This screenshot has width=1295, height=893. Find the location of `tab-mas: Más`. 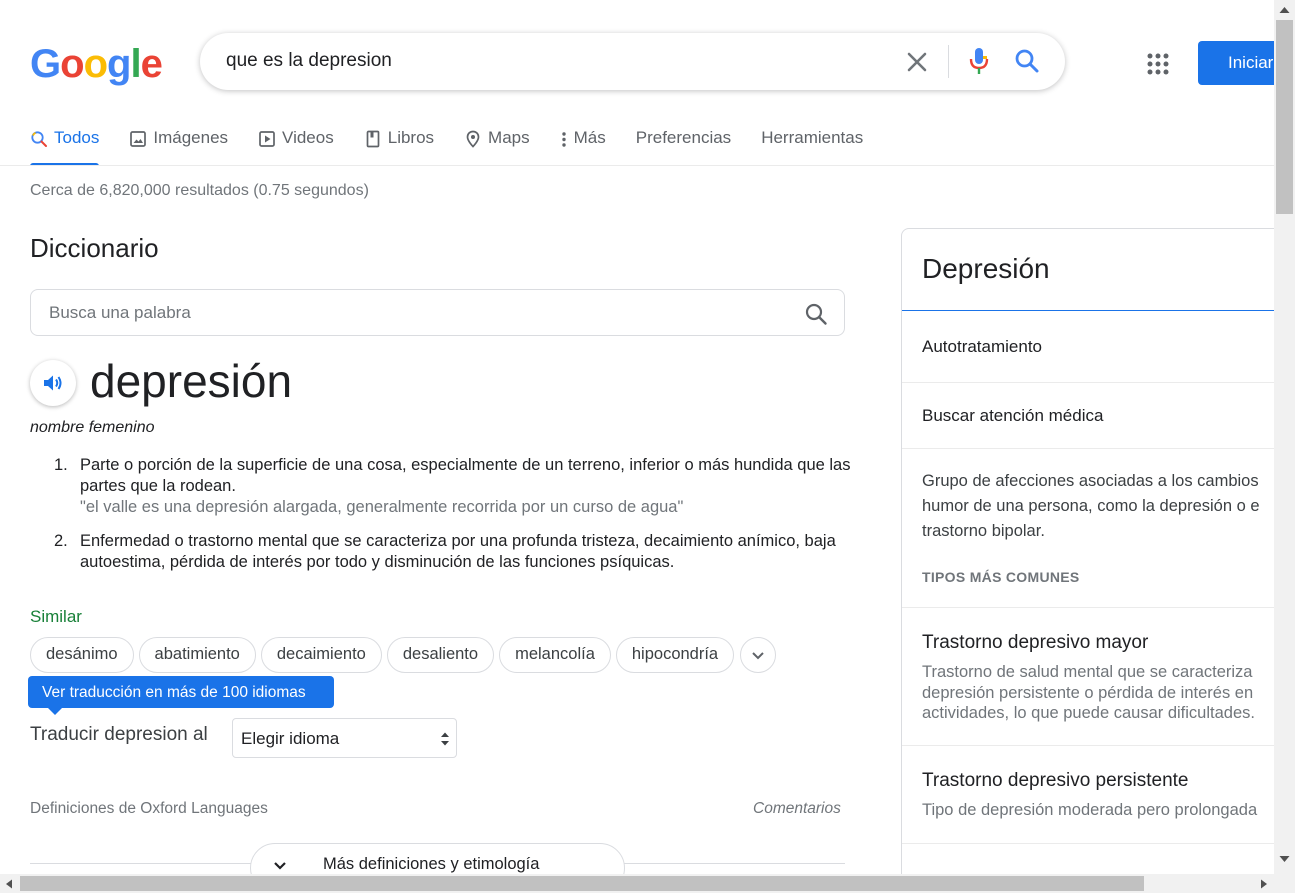

tab-mas: Más is located at coordinates (583, 143).